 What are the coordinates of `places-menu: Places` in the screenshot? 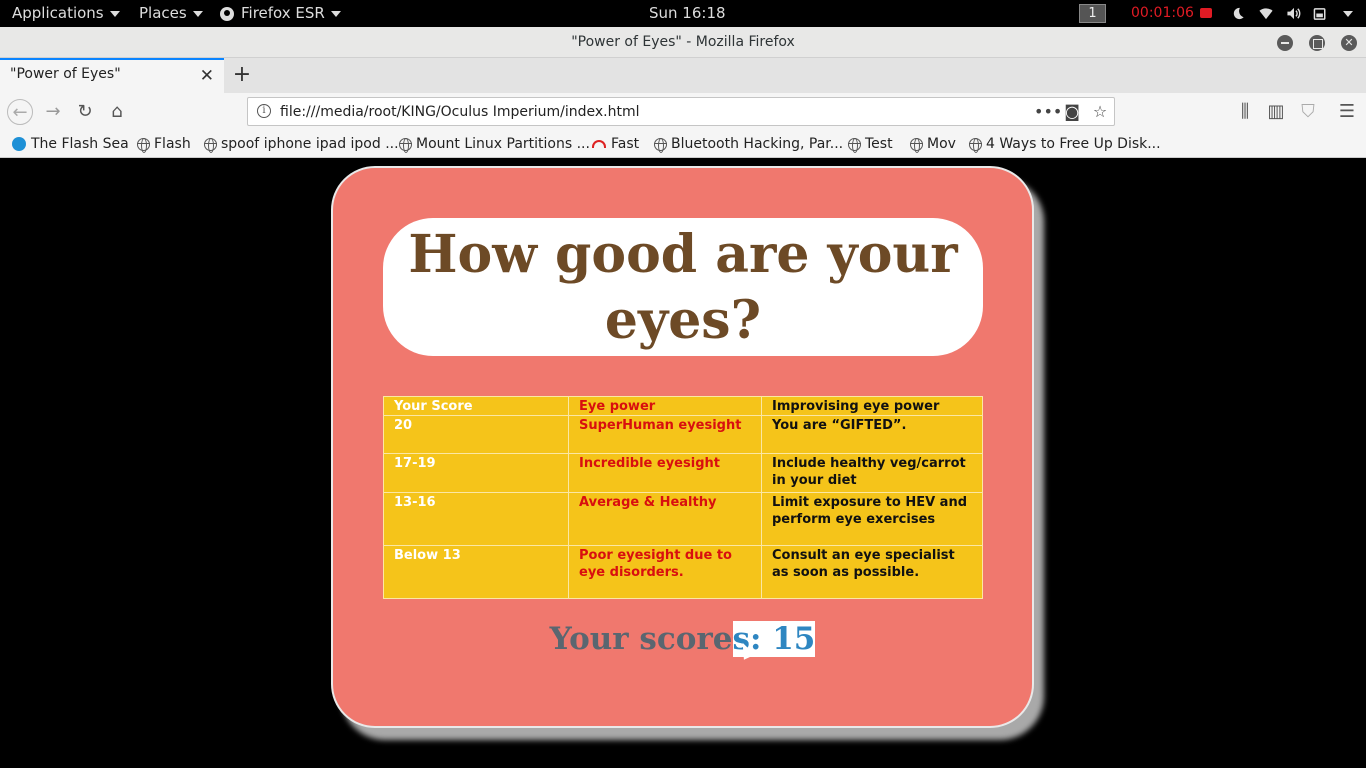 It's located at (171, 13).